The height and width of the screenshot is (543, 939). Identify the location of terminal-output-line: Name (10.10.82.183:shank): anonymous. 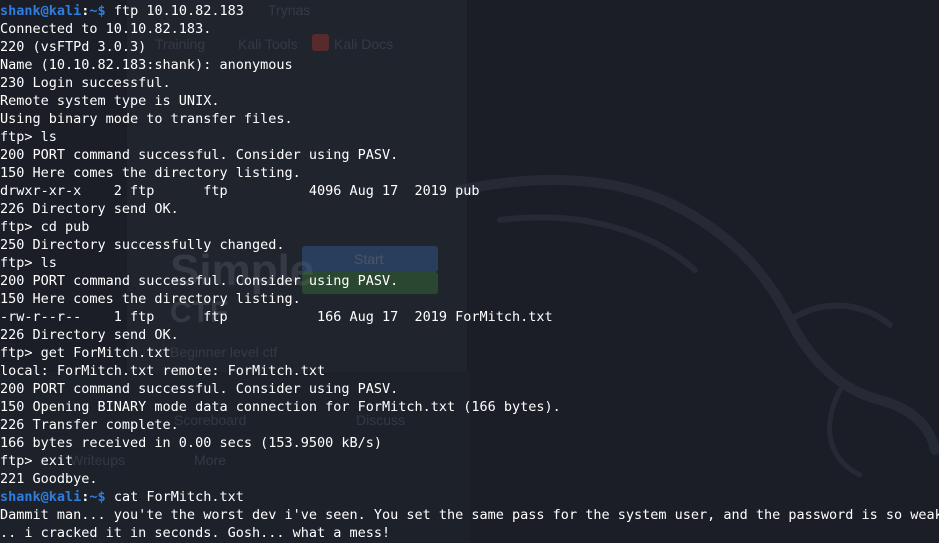
(146, 65).